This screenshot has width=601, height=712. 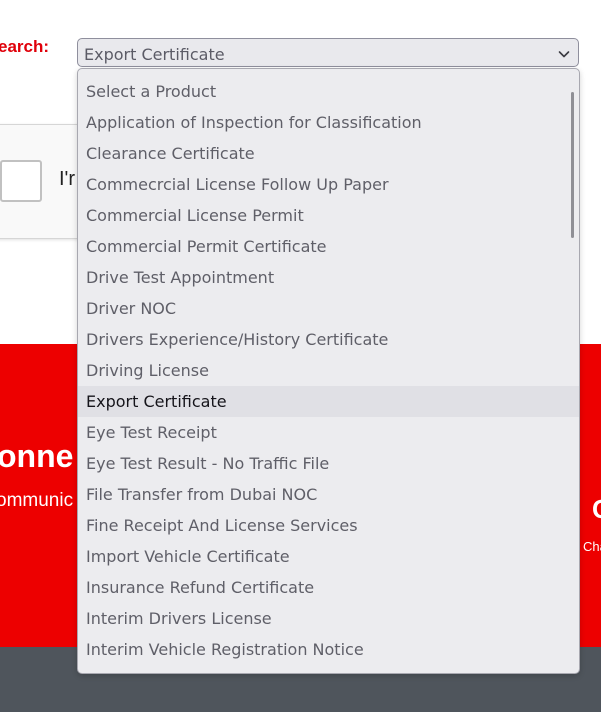 What do you see at coordinates (328, 525) in the screenshot?
I see `dropdown-option: Fine Receipt And License Services` at bounding box center [328, 525].